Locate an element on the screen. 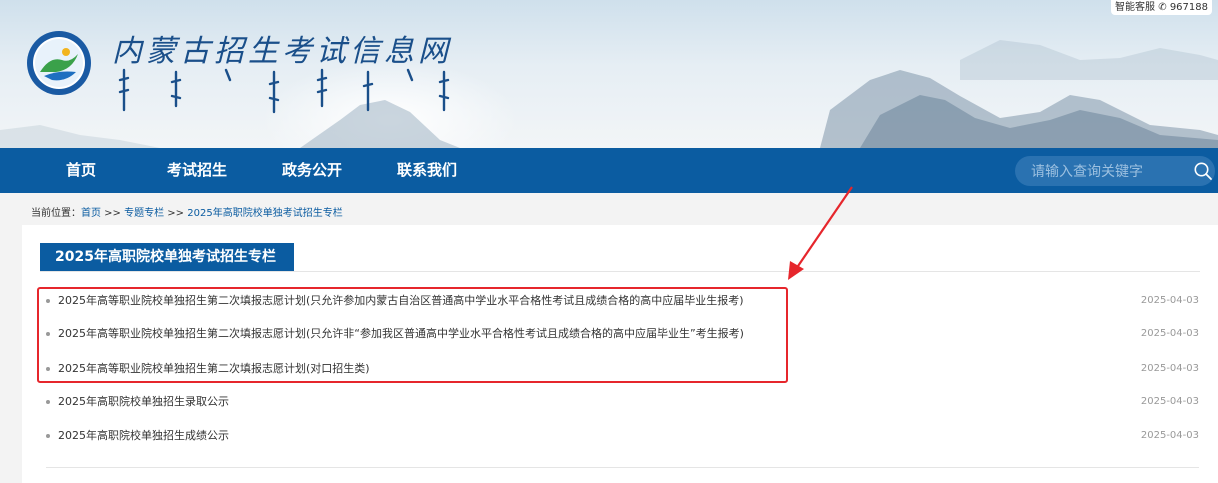 The height and width of the screenshot is (483, 1218). breadcrumb-topics: 专题专栏 is located at coordinates (144, 213).